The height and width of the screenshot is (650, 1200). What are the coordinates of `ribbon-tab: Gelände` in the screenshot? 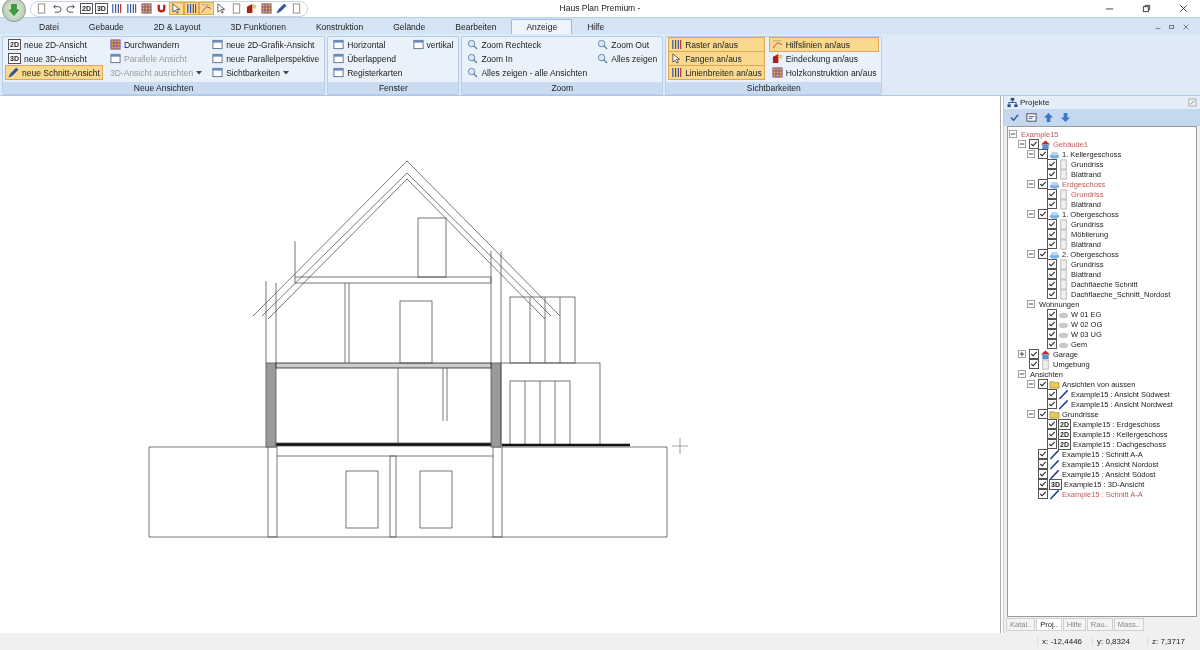 It's located at (409, 26).